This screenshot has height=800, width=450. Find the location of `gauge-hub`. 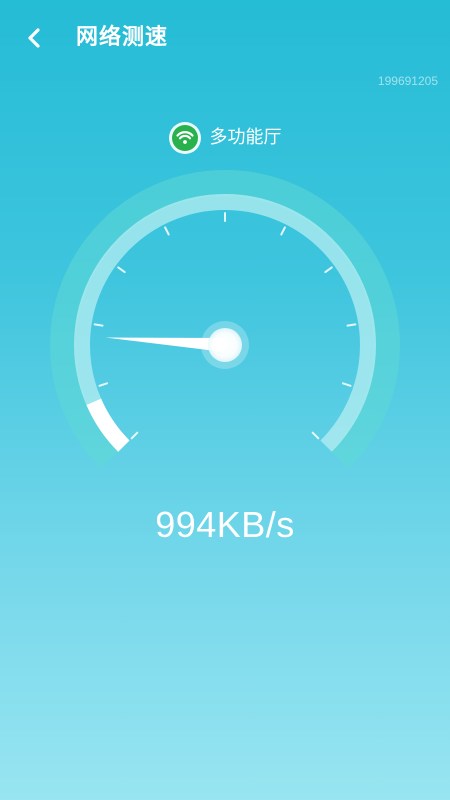

gauge-hub is located at coordinates (225, 345).